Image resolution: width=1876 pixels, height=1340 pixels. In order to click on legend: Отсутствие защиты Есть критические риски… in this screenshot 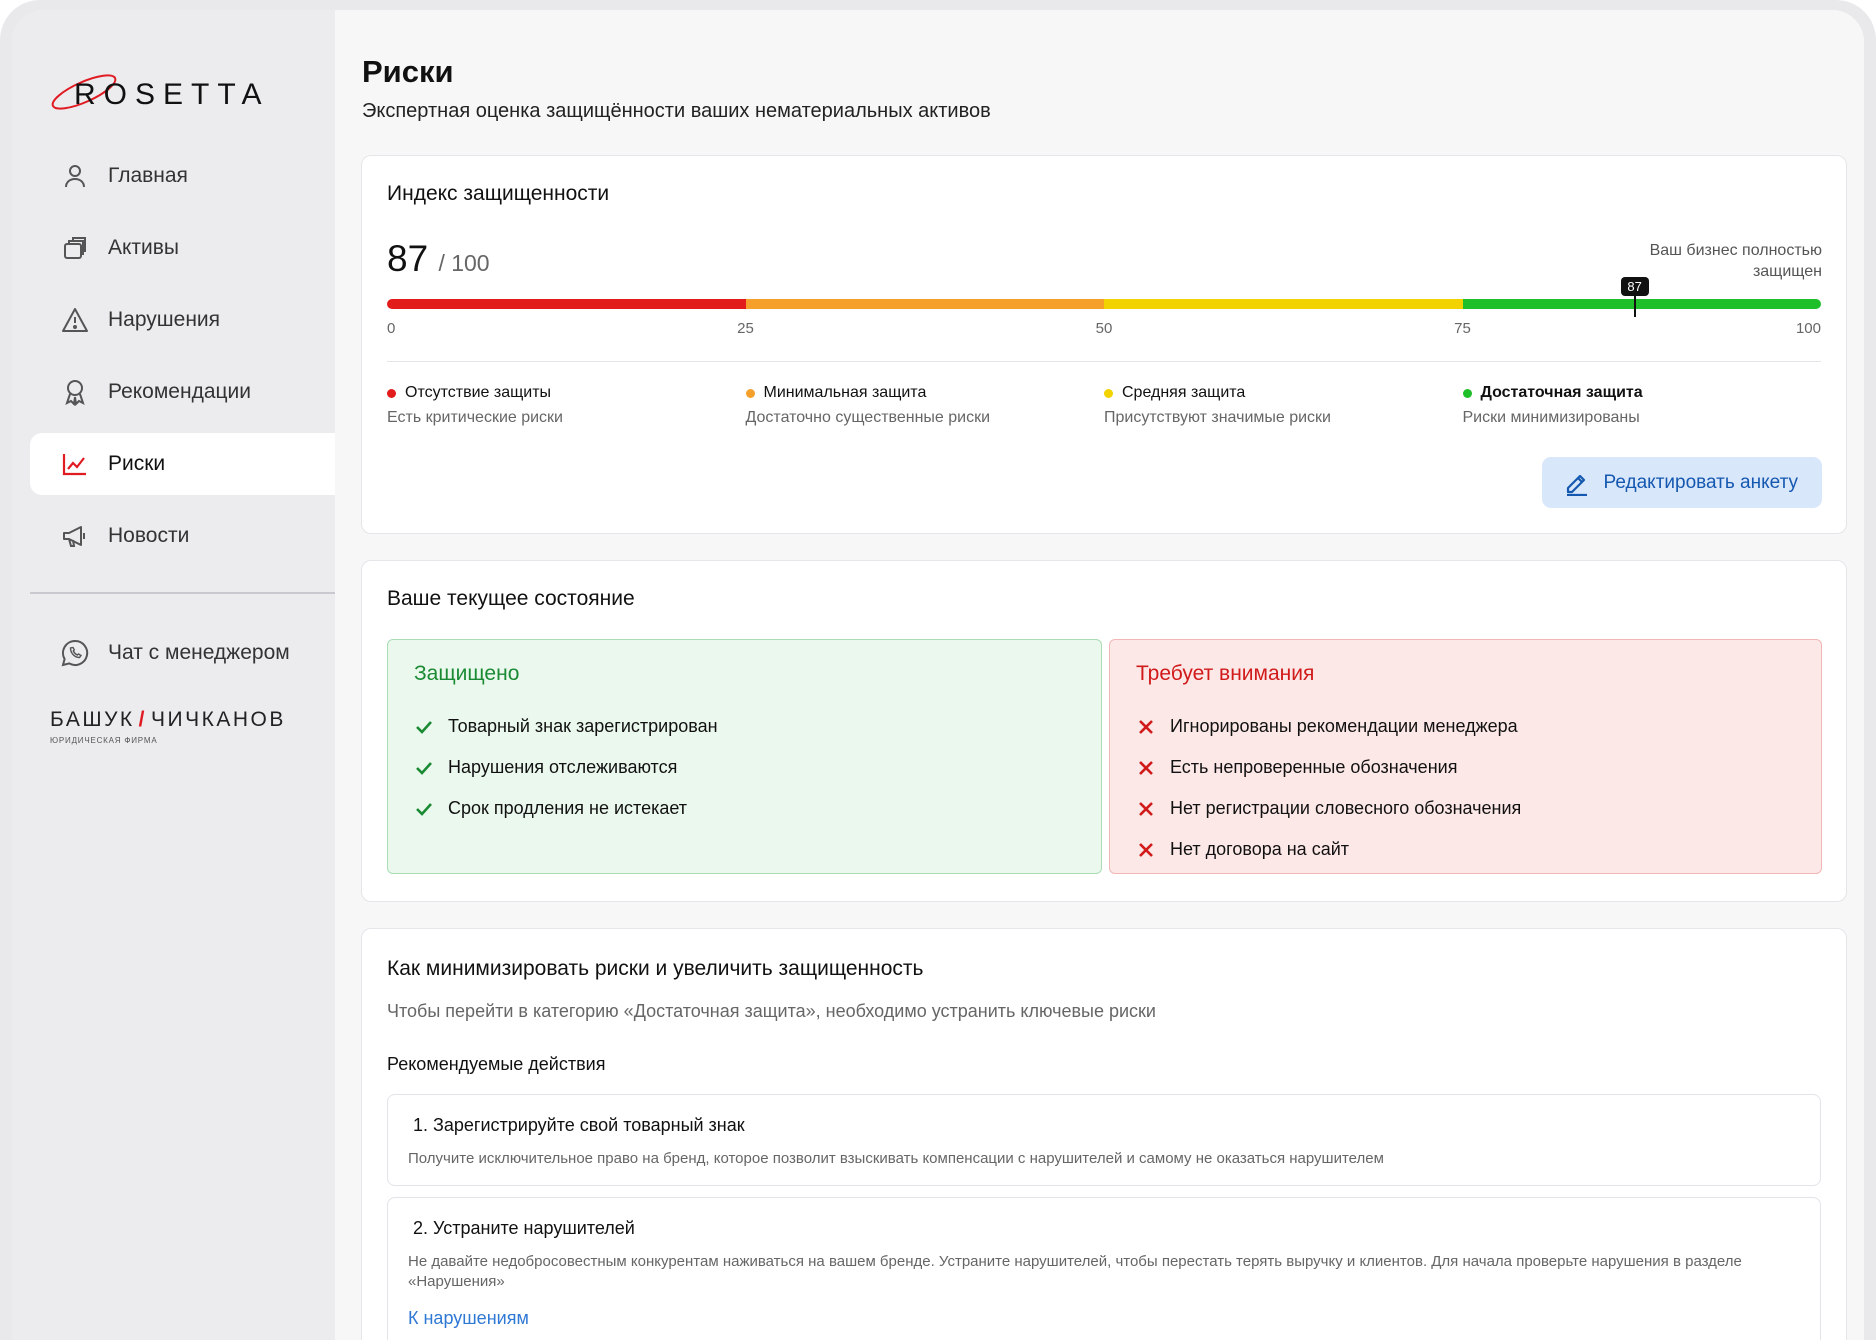, I will do `click(1104, 409)`.